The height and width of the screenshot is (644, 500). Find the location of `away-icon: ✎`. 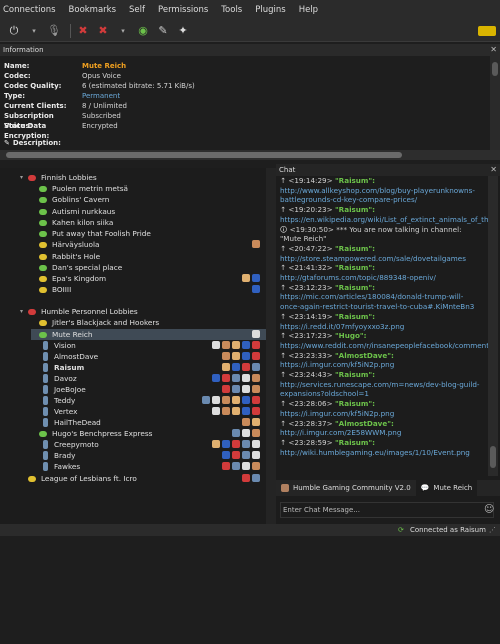

away-icon: ✎ is located at coordinates (163, 31).